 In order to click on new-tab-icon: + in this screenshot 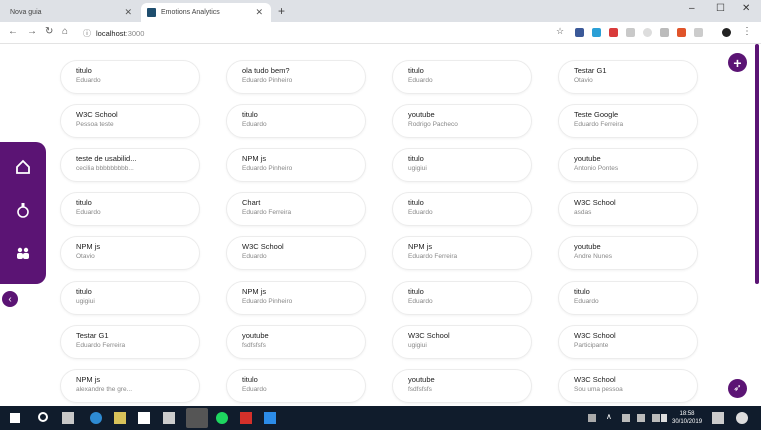, I will do `click(281, 11)`.